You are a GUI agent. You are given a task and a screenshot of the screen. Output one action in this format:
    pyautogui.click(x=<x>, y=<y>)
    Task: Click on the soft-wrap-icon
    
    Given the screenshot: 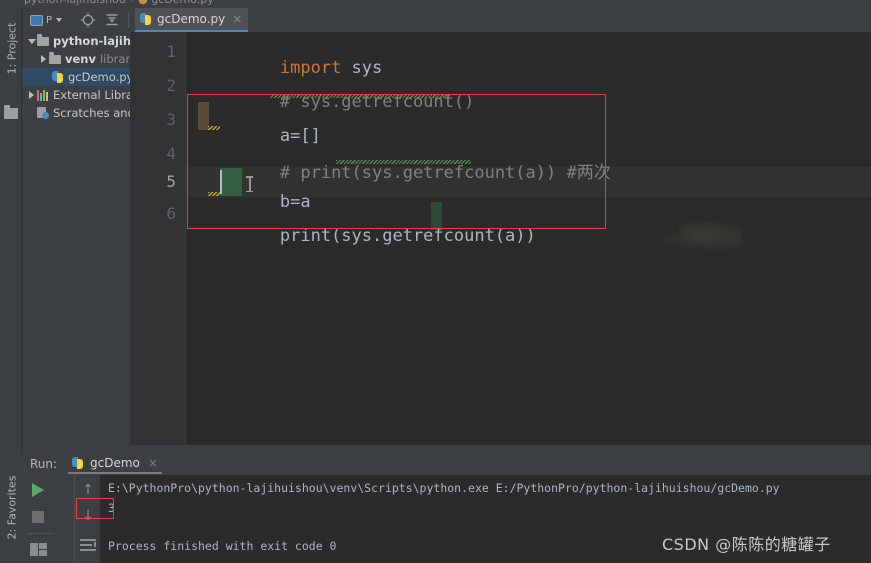 What is the action you would take?
    pyautogui.click(x=88, y=545)
    